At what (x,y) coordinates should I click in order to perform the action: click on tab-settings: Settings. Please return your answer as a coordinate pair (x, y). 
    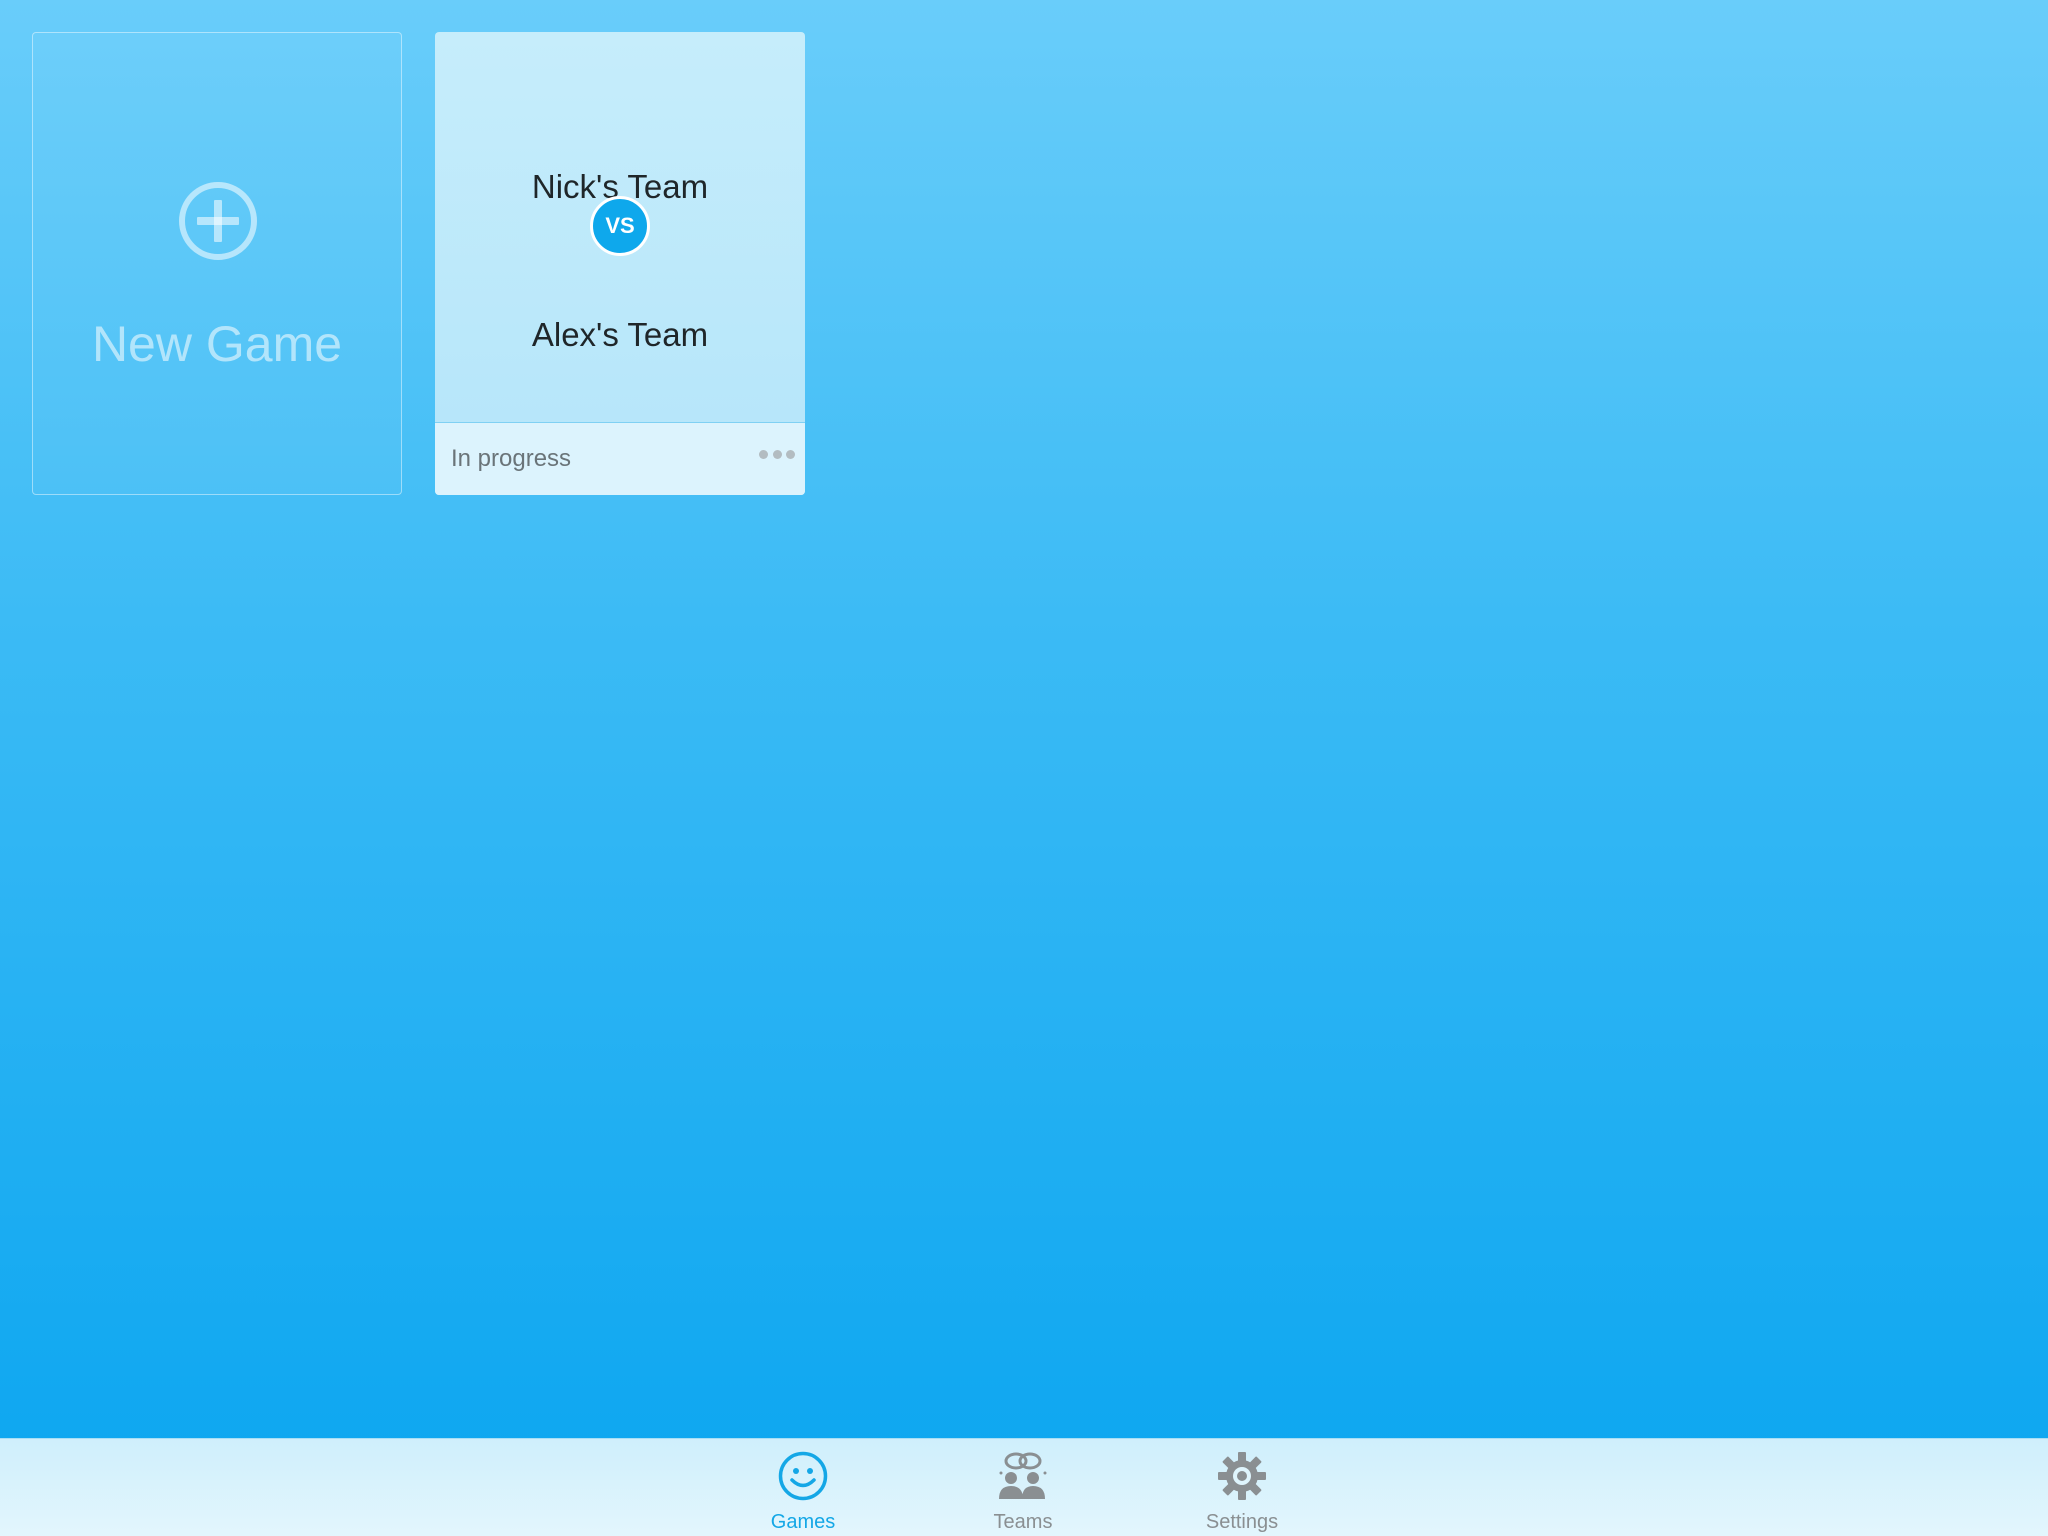
    Looking at the image, I should click on (1242, 1487).